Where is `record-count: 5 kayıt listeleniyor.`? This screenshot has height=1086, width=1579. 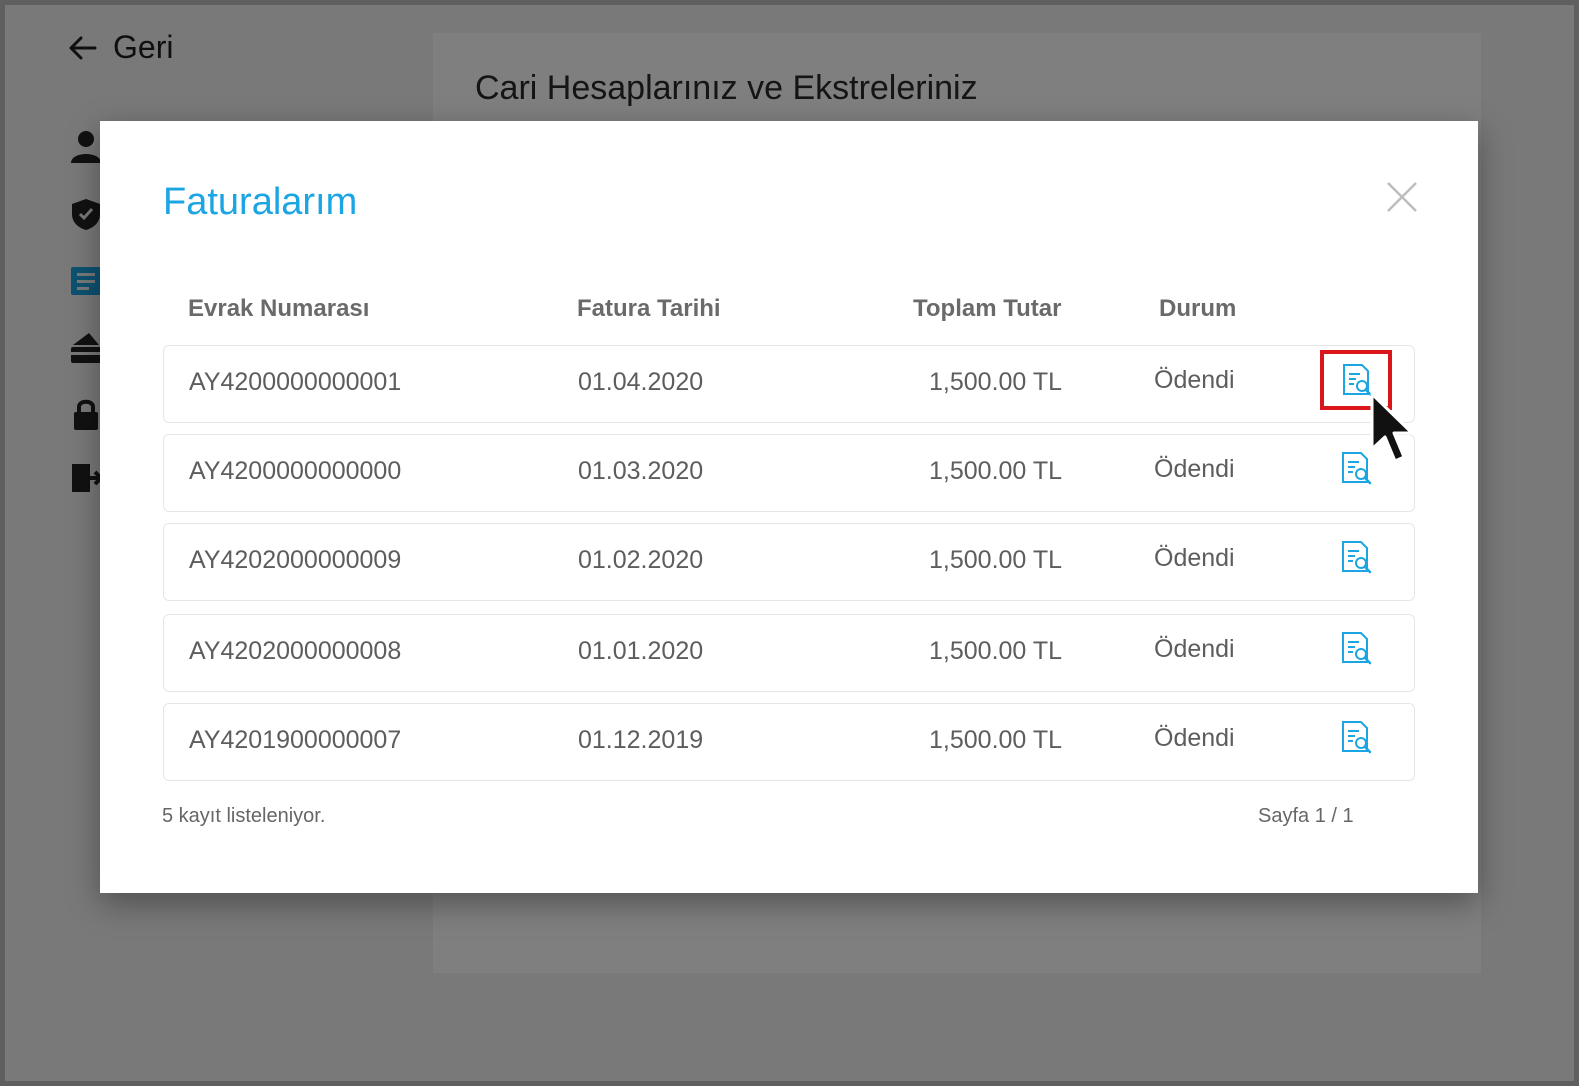 record-count: 5 kayıt listeleniyor. is located at coordinates (244, 816).